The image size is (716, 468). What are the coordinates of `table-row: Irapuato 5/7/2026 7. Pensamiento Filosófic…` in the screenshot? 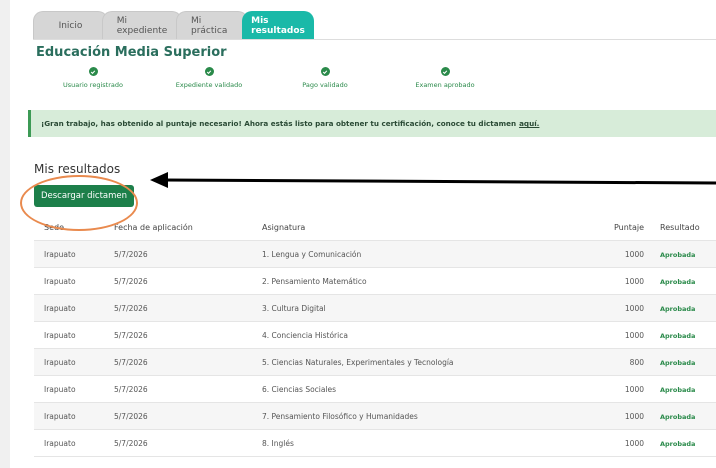 It's located at (375, 416).